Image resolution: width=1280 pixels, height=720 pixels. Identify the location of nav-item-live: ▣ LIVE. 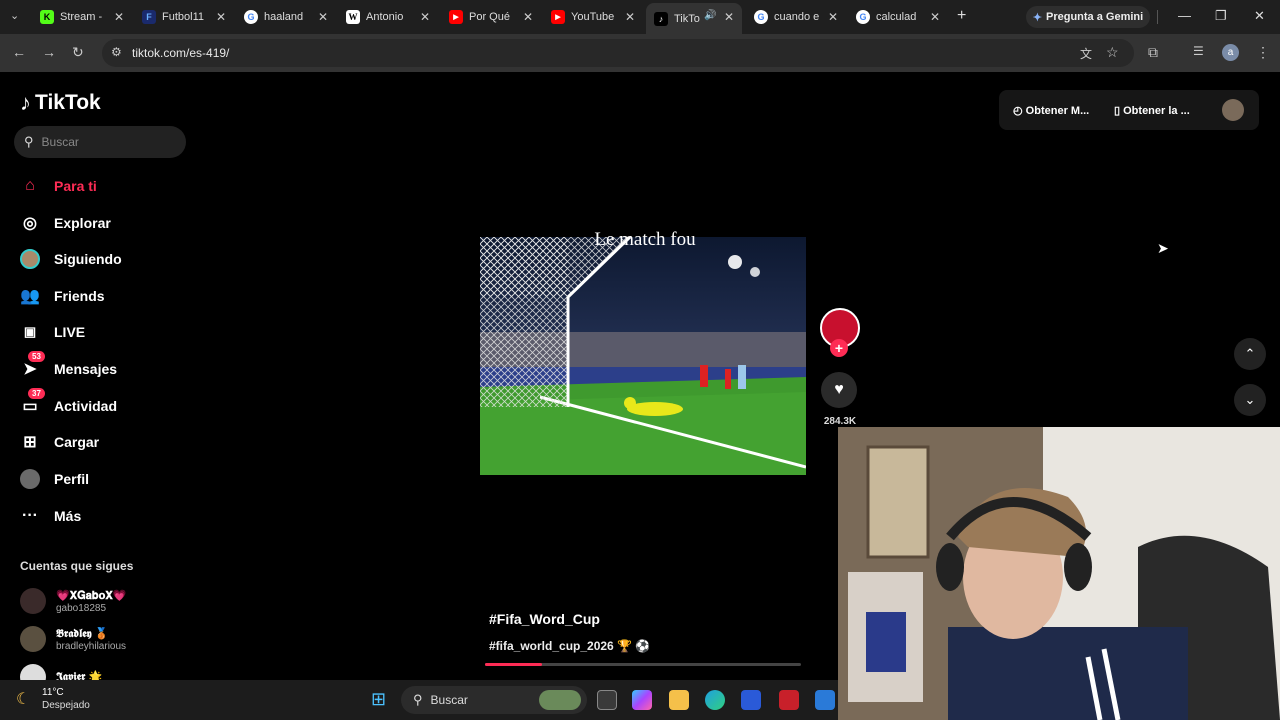
(52, 332).